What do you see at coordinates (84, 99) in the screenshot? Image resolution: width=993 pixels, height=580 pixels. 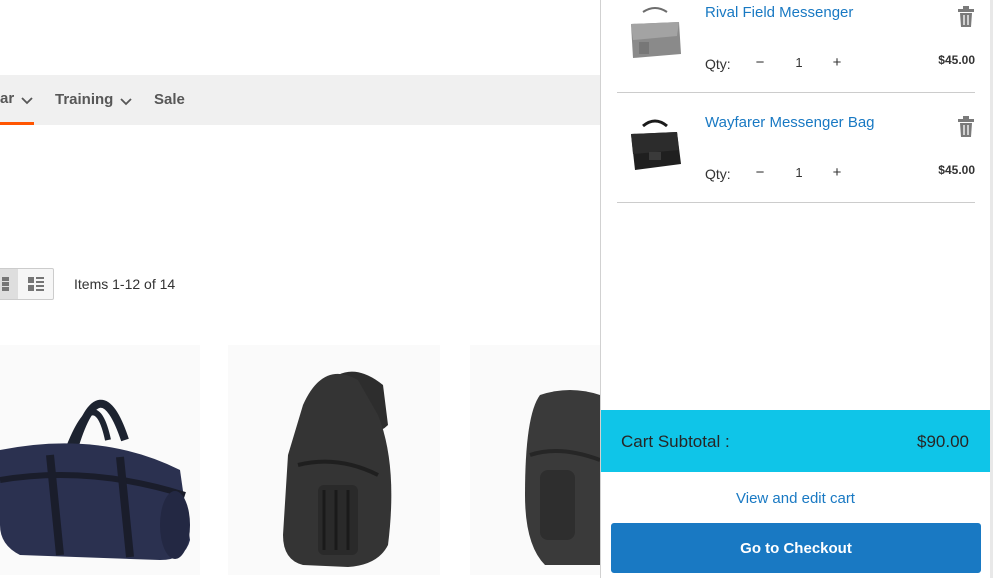 I see `nav-item-label: Training` at bounding box center [84, 99].